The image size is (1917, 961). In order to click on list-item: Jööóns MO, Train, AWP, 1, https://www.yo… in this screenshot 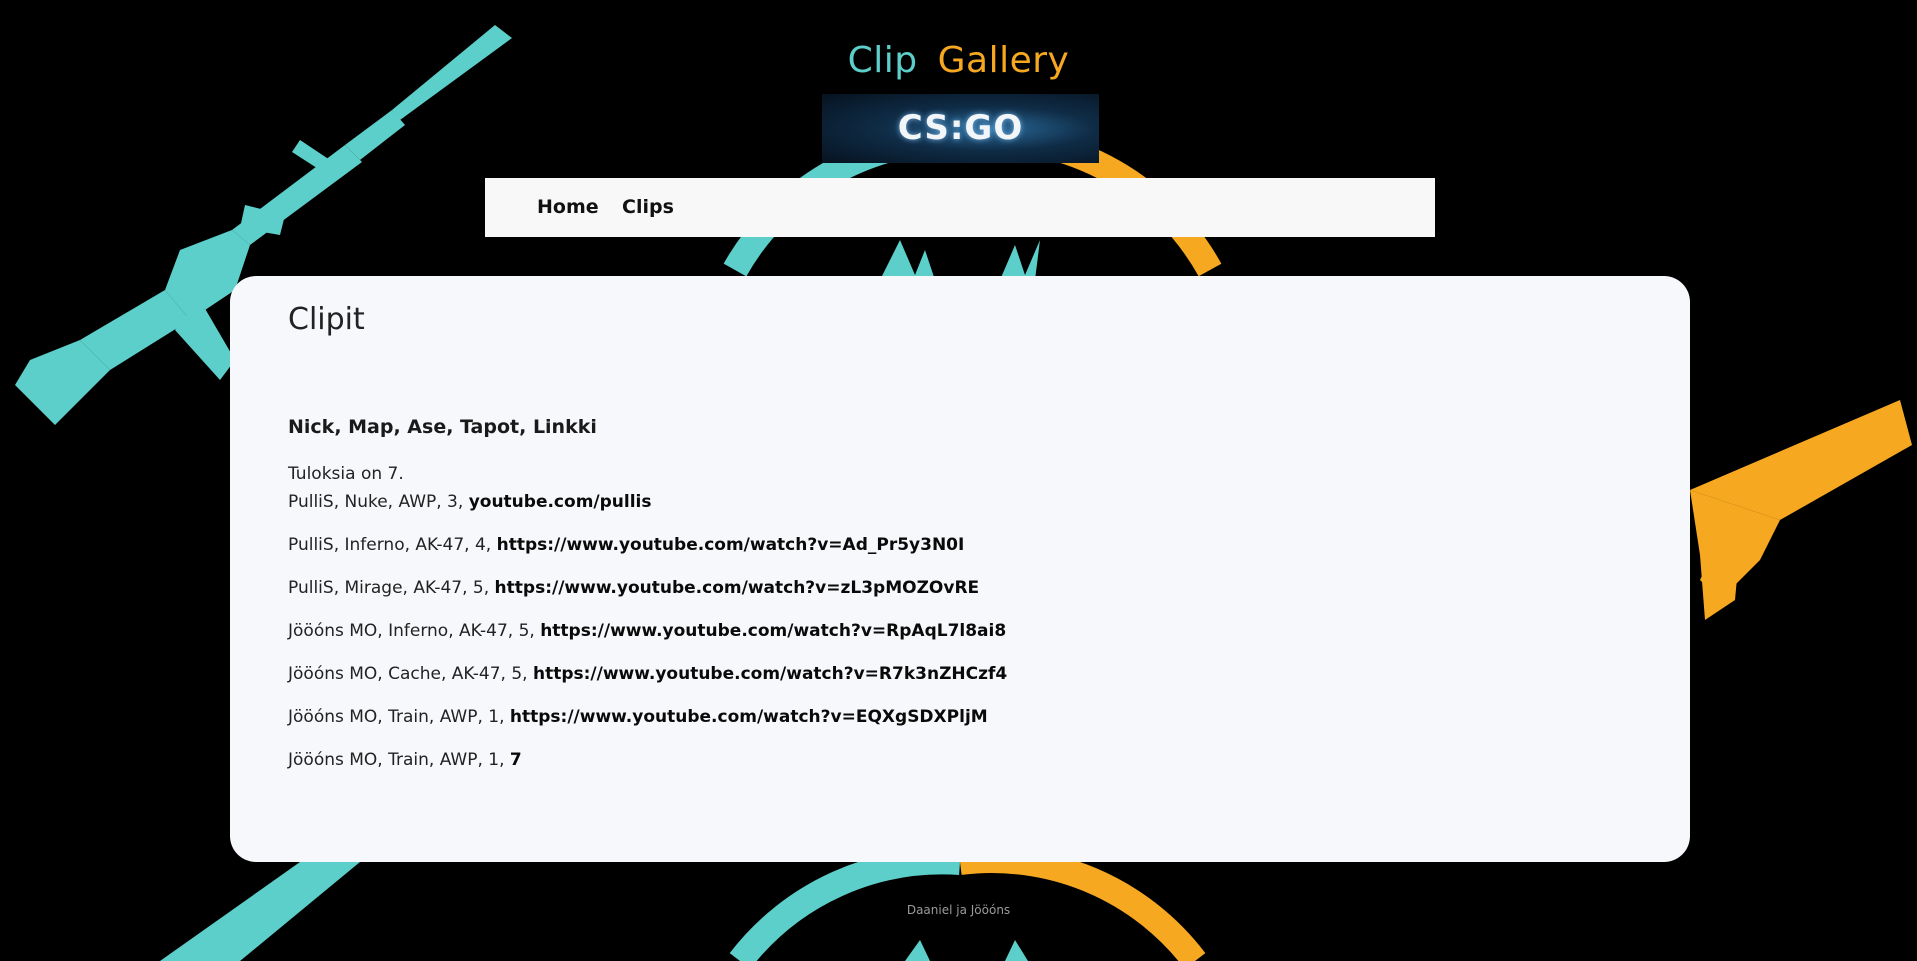, I will do `click(647, 724)`.